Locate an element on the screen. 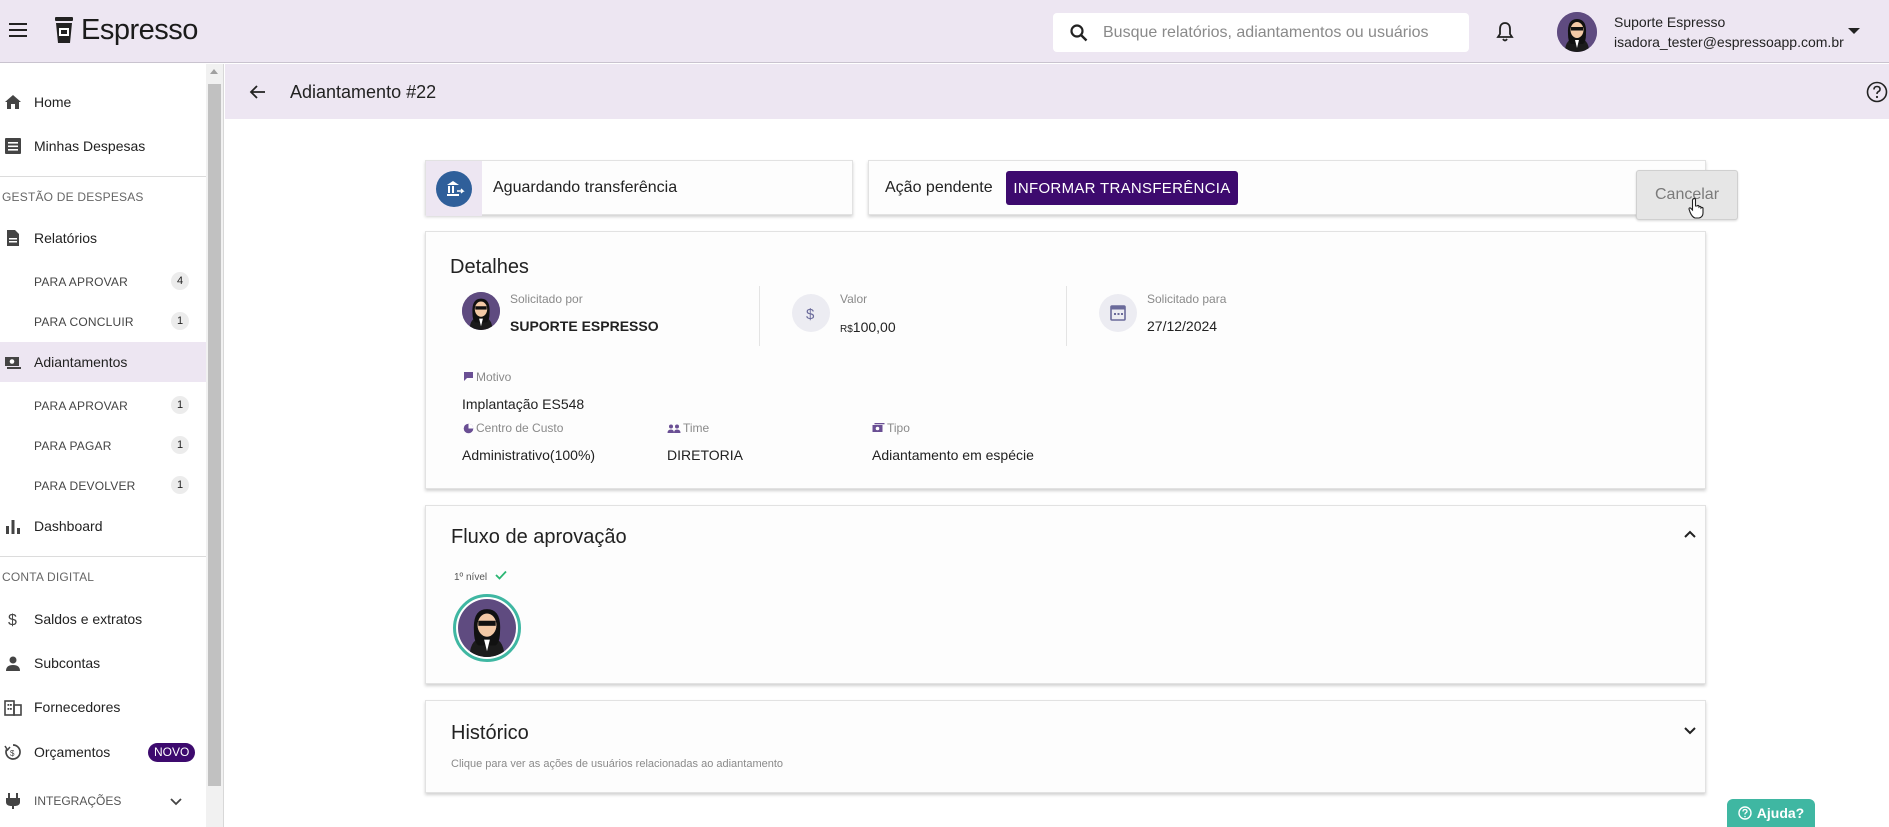 The height and width of the screenshot is (827, 1889). hand-cursor-icon is located at coordinates (1696, 208).